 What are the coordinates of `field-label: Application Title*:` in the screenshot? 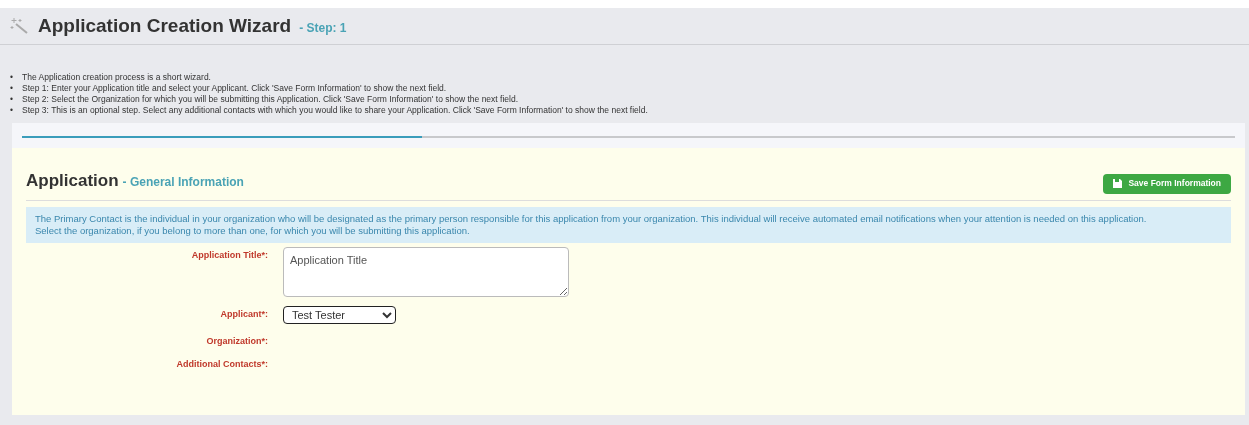 It's located at (229, 254).